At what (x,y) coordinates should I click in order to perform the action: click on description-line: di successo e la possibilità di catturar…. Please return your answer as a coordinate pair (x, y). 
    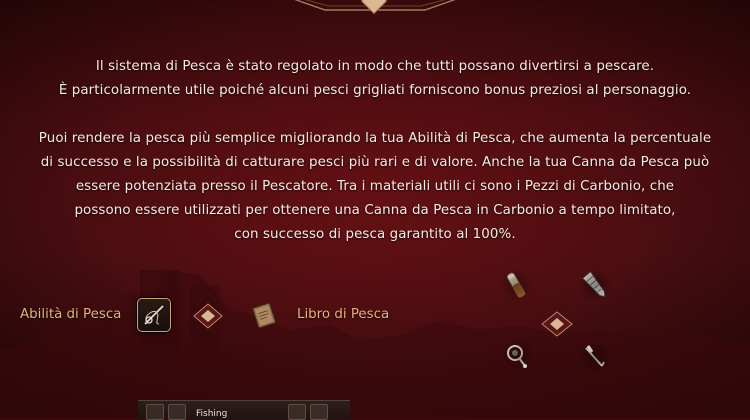
    Looking at the image, I should click on (375, 162).